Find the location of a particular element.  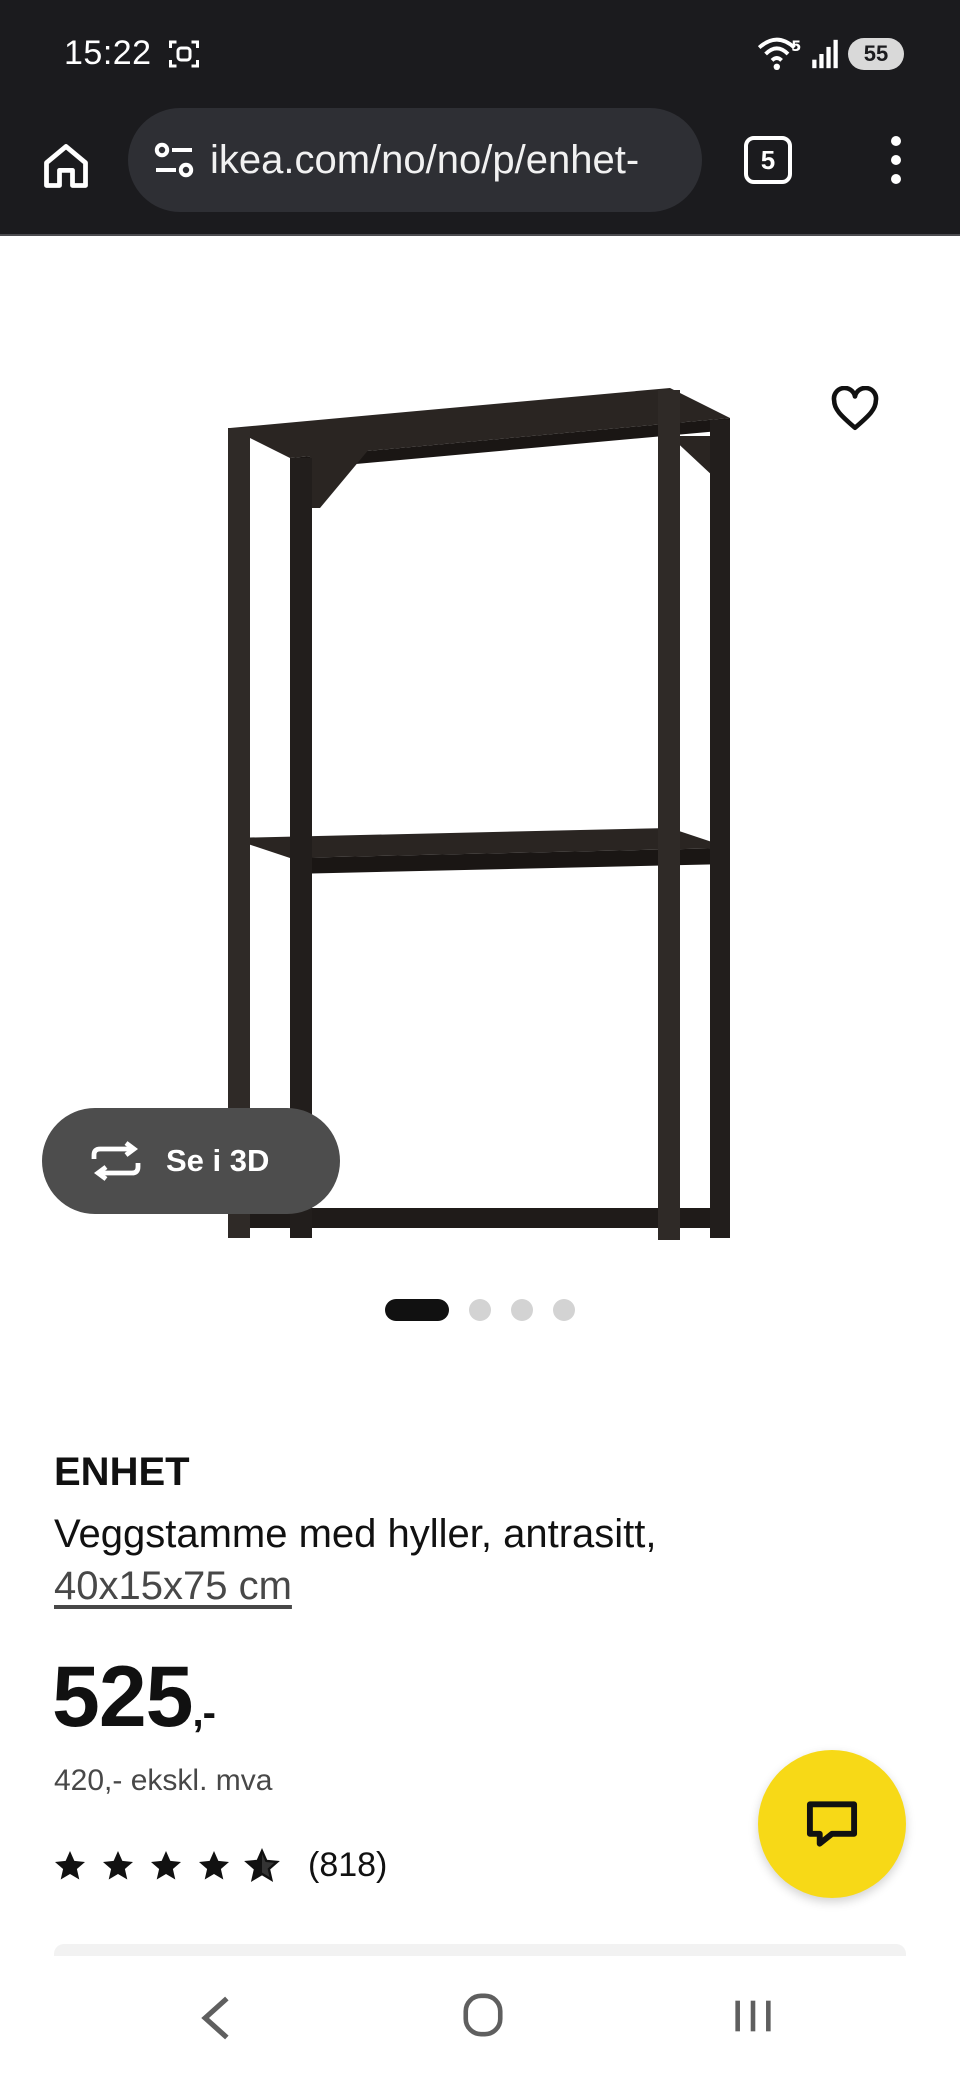

heart-outline-icon is located at coordinates (855, 408).